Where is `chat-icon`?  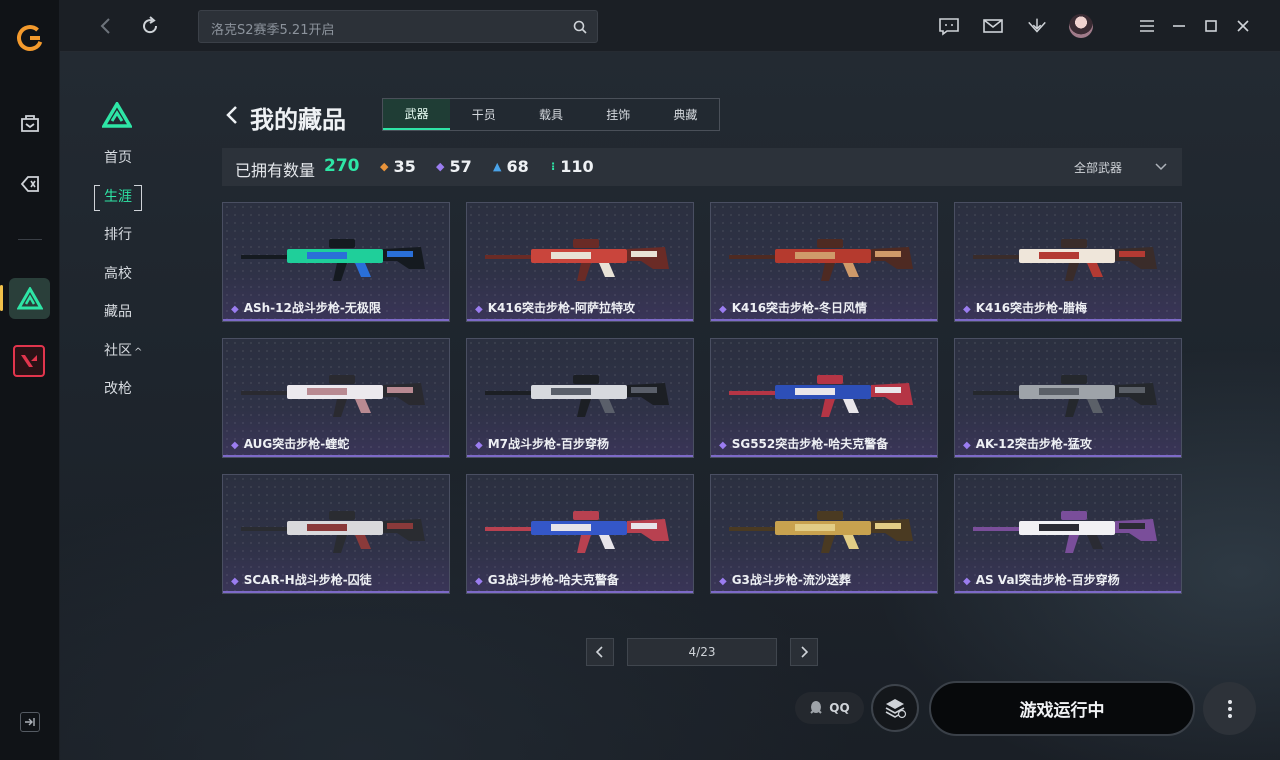
chat-icon is located at coordinates (949, 26).